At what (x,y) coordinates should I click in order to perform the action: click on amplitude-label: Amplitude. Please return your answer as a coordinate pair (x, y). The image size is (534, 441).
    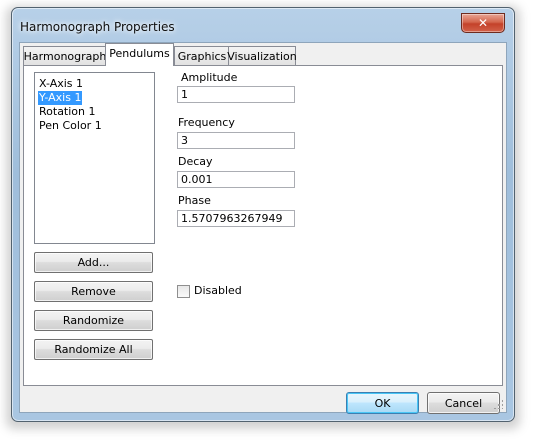
    Looking at the image, I should click on (209, 77).